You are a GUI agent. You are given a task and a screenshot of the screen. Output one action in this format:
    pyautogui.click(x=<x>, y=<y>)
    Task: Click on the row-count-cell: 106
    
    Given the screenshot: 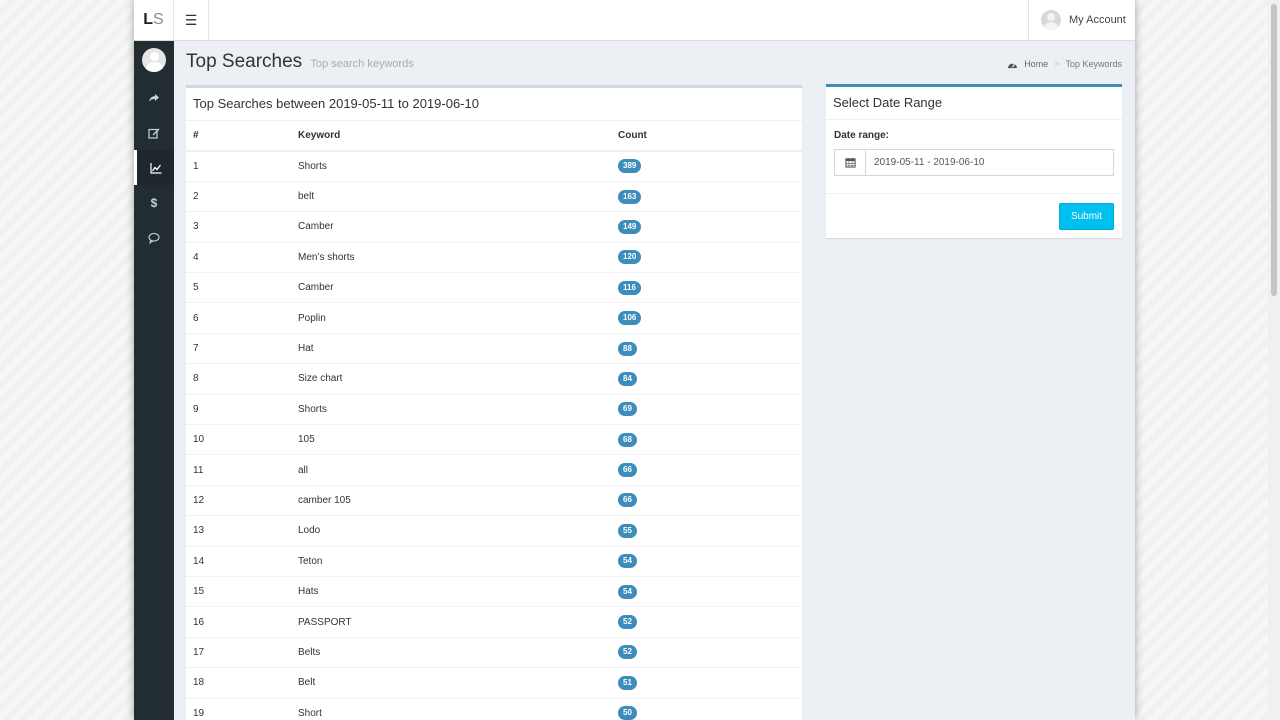 What is the action you would take?
    pyautogui.click(x=706, y=318)
    